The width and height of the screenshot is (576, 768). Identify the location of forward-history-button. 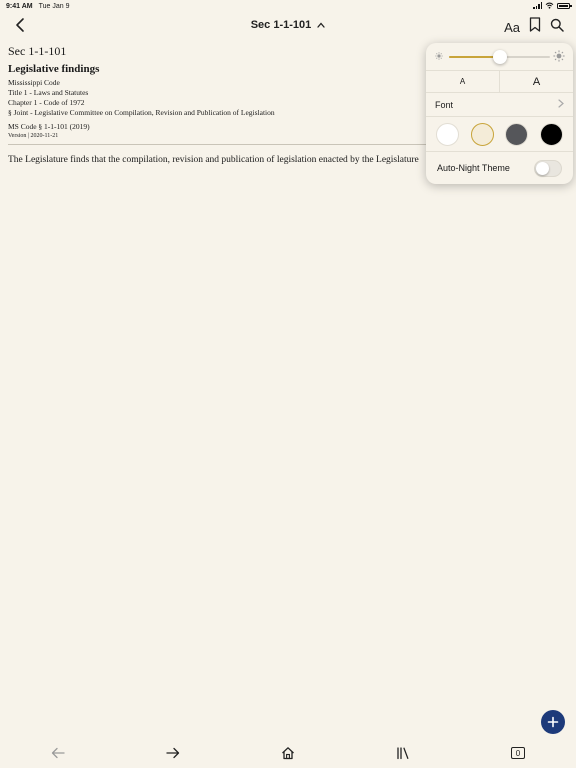
(173, 753).